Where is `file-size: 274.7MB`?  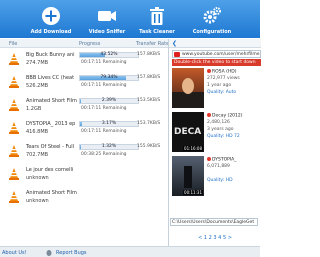
file-size: 274.7MB is located at coordinates (37, 63).